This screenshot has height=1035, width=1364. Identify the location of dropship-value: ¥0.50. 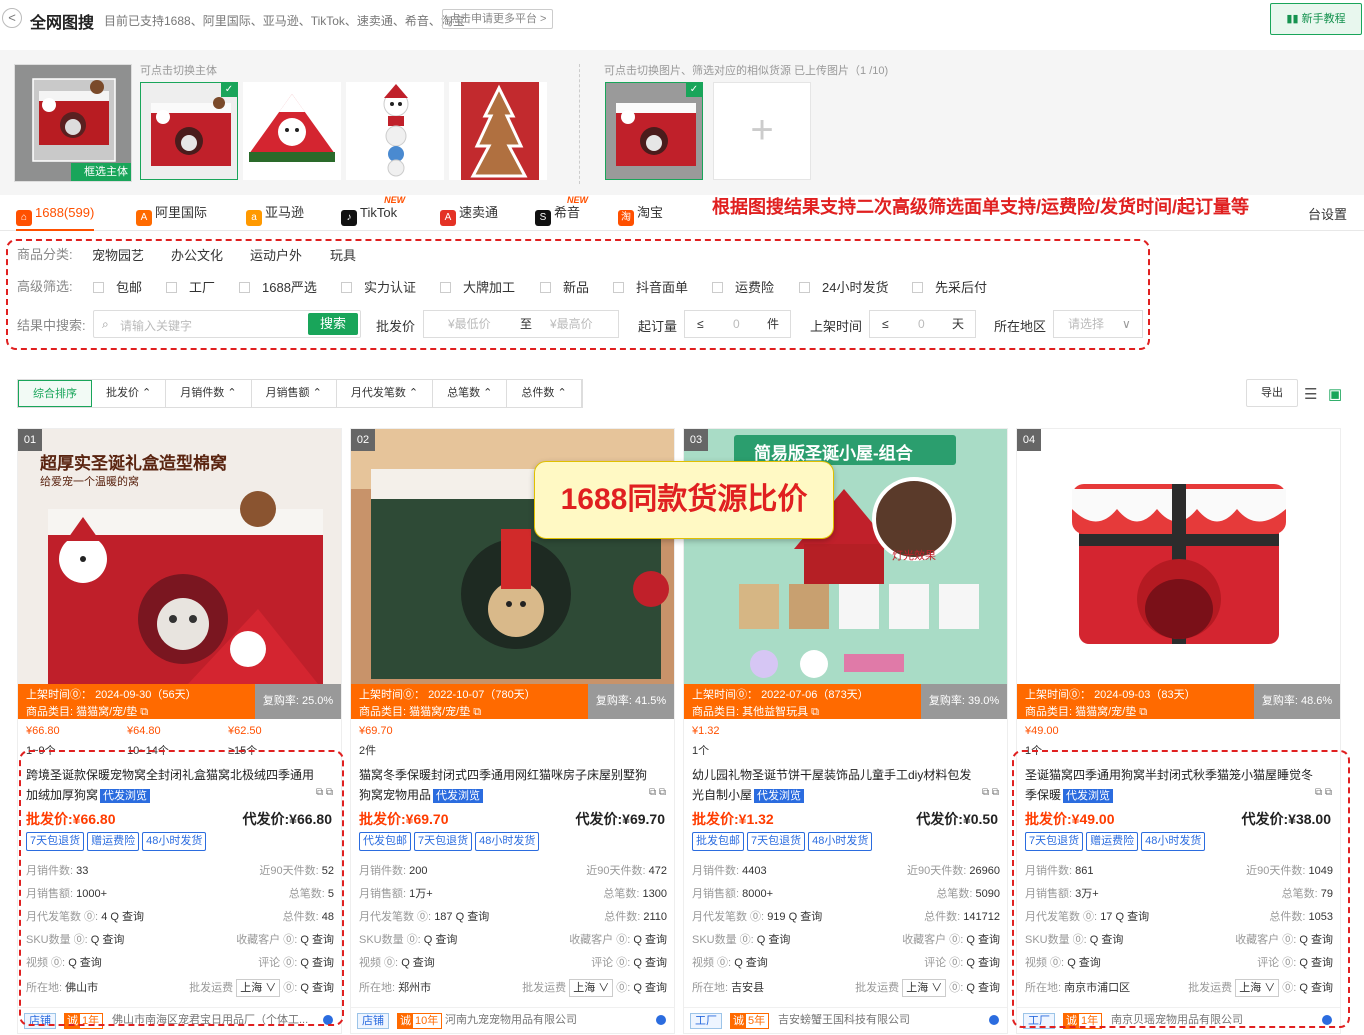
(980, 819).